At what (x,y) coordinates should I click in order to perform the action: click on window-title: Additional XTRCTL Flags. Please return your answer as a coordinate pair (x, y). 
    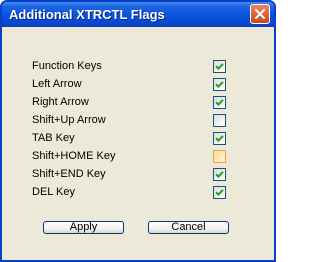
    Looking at the image, I should click on (87, 14).